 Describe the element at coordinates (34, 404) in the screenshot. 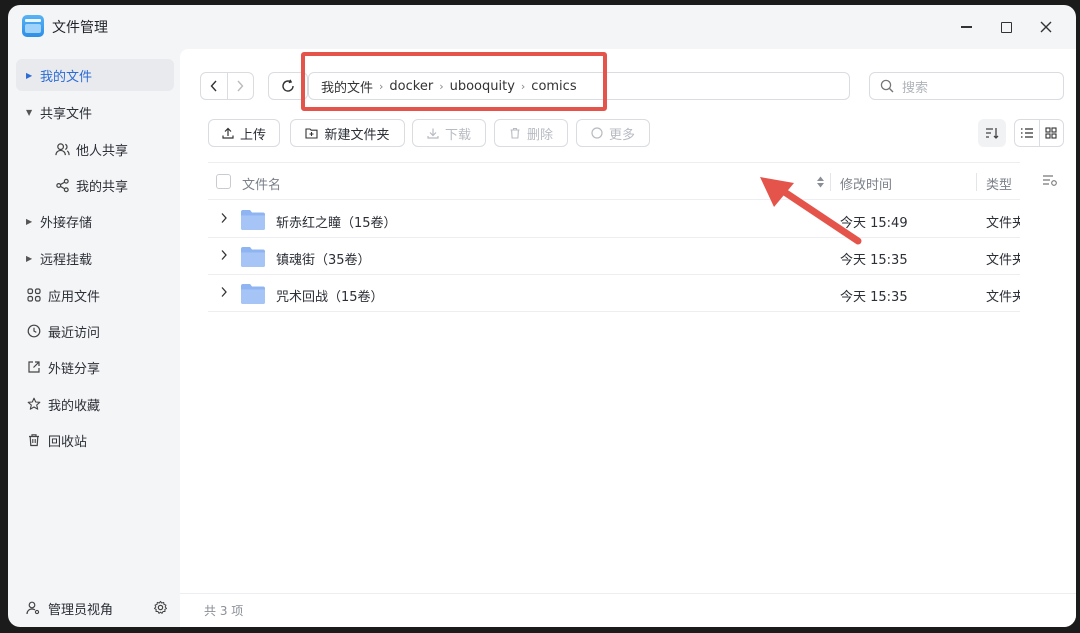

I see `star-icon` at that location.